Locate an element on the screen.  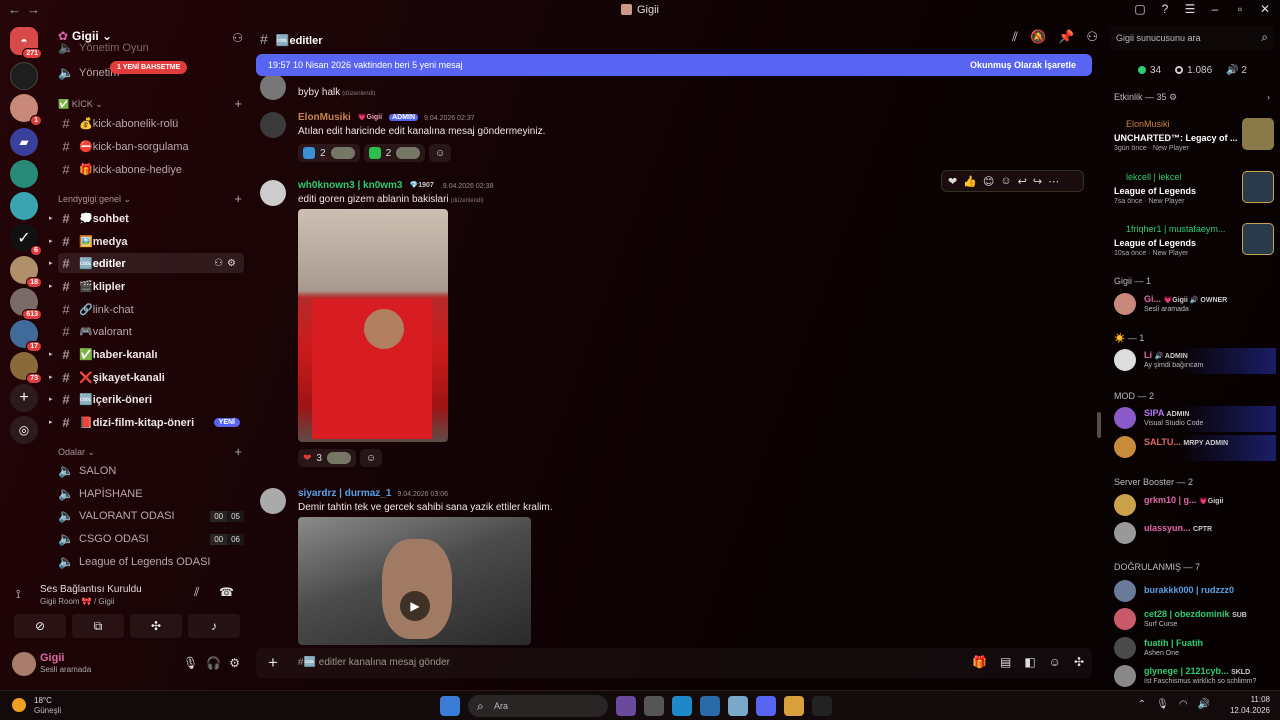
pin-icon: 📌 is located at coordinates (1066, 37).